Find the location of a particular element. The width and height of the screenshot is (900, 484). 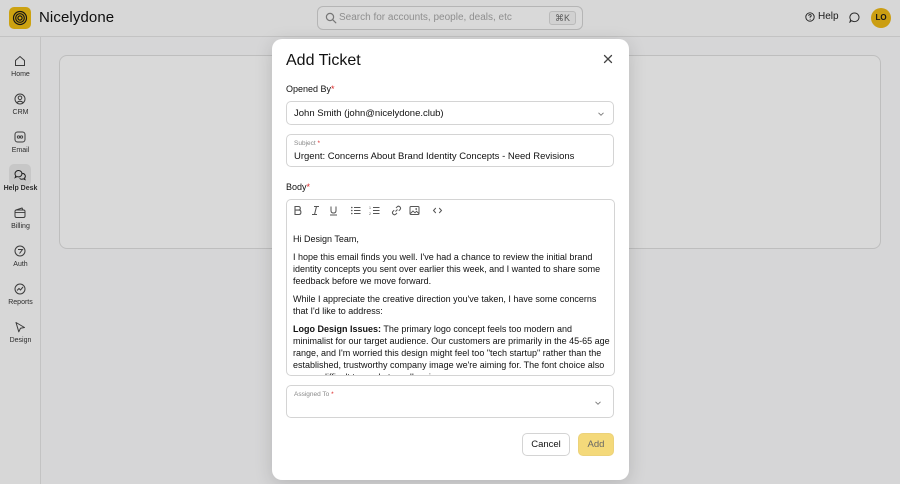

subject-label-text: Subject is located at coordinates (305, 143).